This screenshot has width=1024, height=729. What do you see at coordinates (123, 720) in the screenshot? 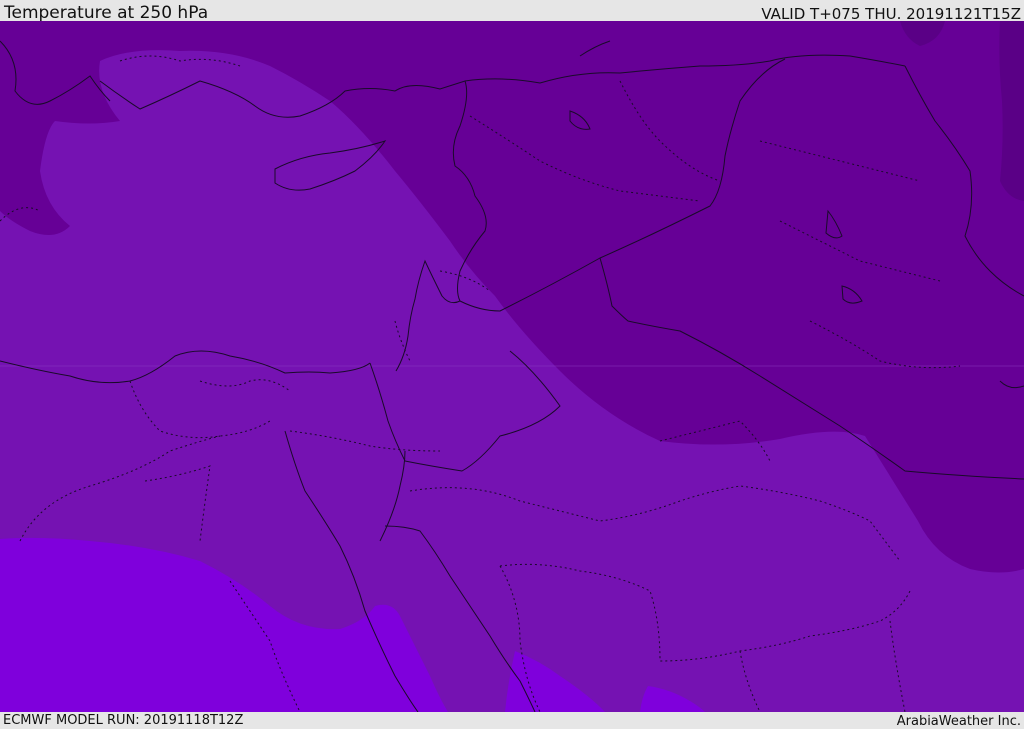
I see `model-run-label: ECMWF MODEL RUN: 20191118T12Z` at bounding box center [123, 720].